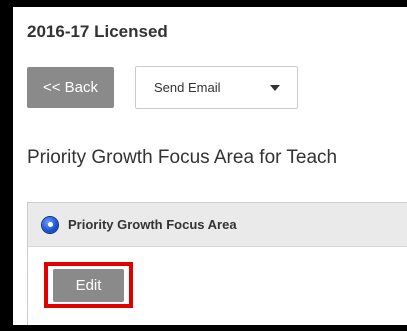 The image size is (407, 331). What do you see at coordinates (275, 87) in the screenshot?
I see `caret-down-icon` at bounding box center [275, 87].